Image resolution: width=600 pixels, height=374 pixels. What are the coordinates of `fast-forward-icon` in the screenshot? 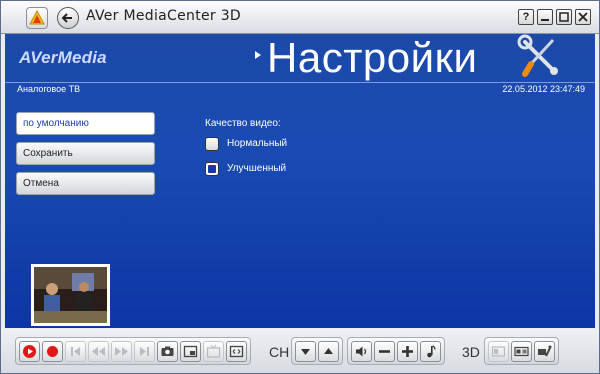 It's located at (121, 351).